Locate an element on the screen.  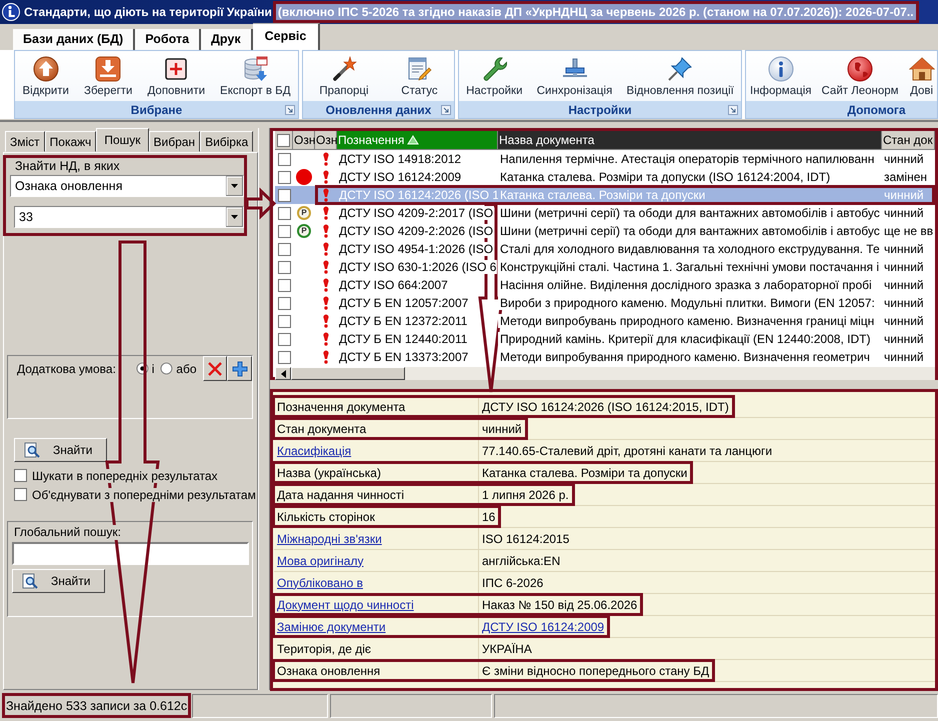
table-cell: ДСТУ ISO 4954-1:2026 (ISO is located at coordinates (415, 249).